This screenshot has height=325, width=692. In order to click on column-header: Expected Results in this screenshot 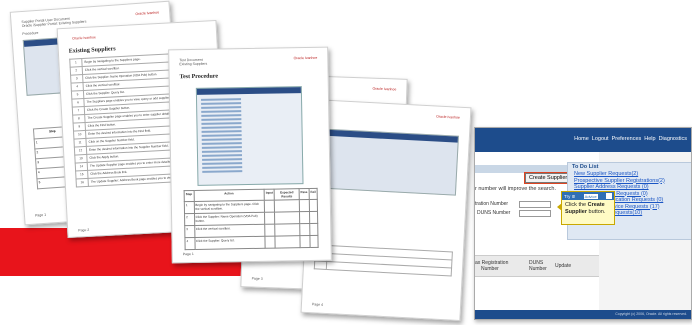, I will do `click(287, 194)`.